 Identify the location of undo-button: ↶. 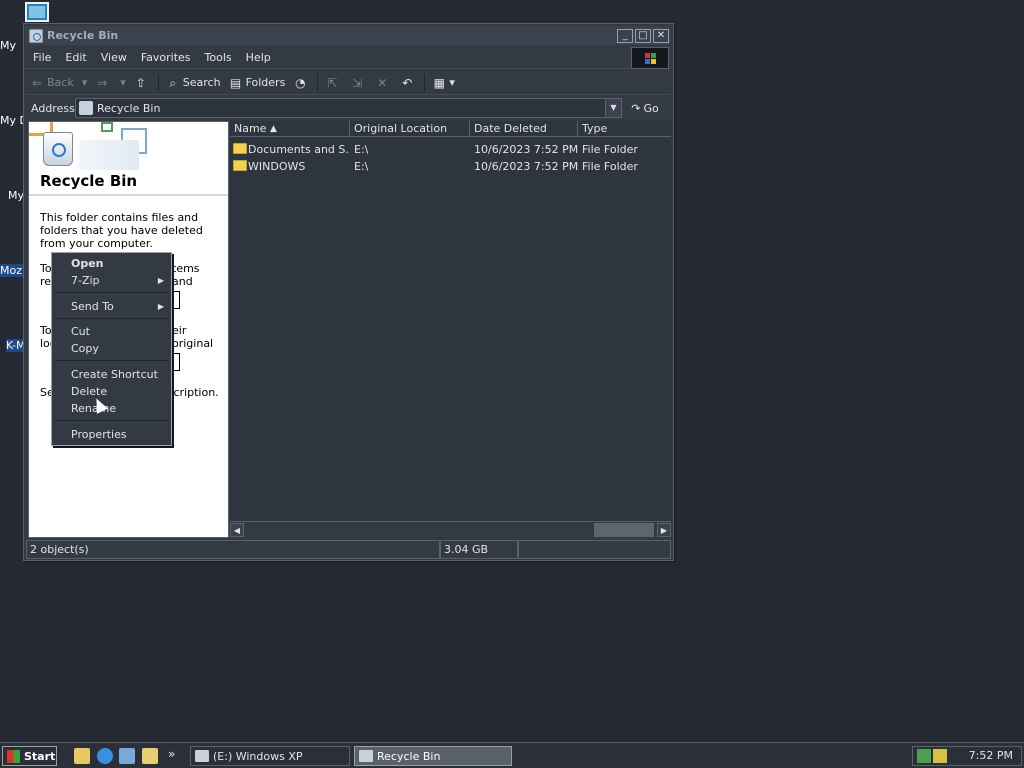
(408, 83).